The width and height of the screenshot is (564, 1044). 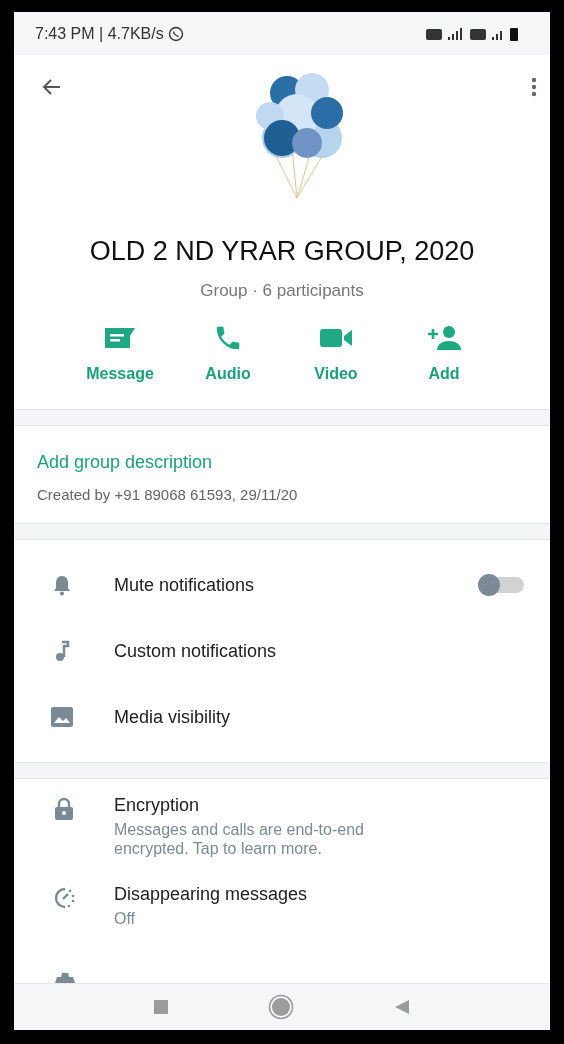 I want to click on bell-icon, so click(x=62, y=585).